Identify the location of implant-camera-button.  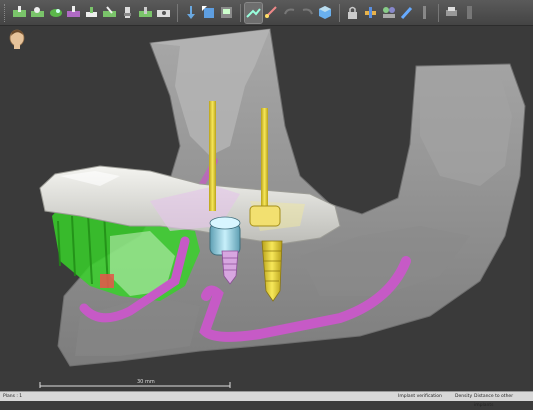
(163, 13).